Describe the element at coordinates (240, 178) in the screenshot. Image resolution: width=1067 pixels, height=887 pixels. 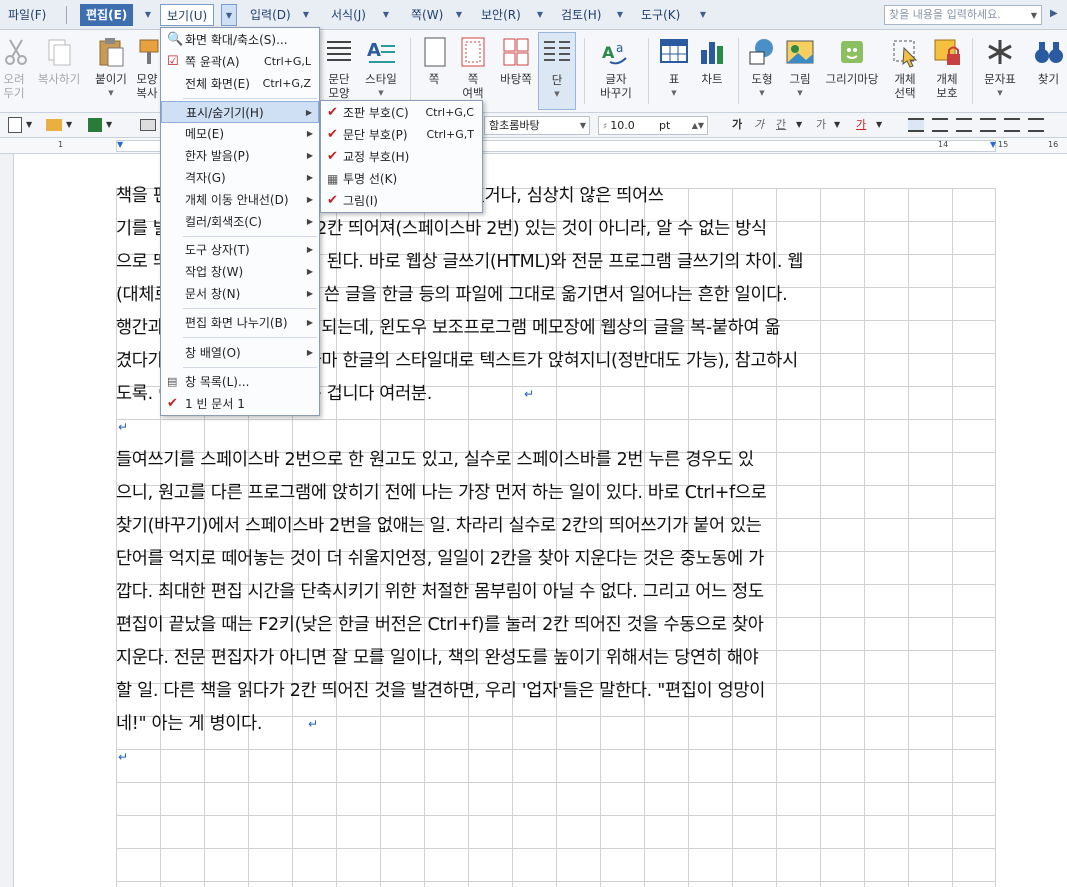
I see `menu-item-grid: 격자(G) ▶` at that location.